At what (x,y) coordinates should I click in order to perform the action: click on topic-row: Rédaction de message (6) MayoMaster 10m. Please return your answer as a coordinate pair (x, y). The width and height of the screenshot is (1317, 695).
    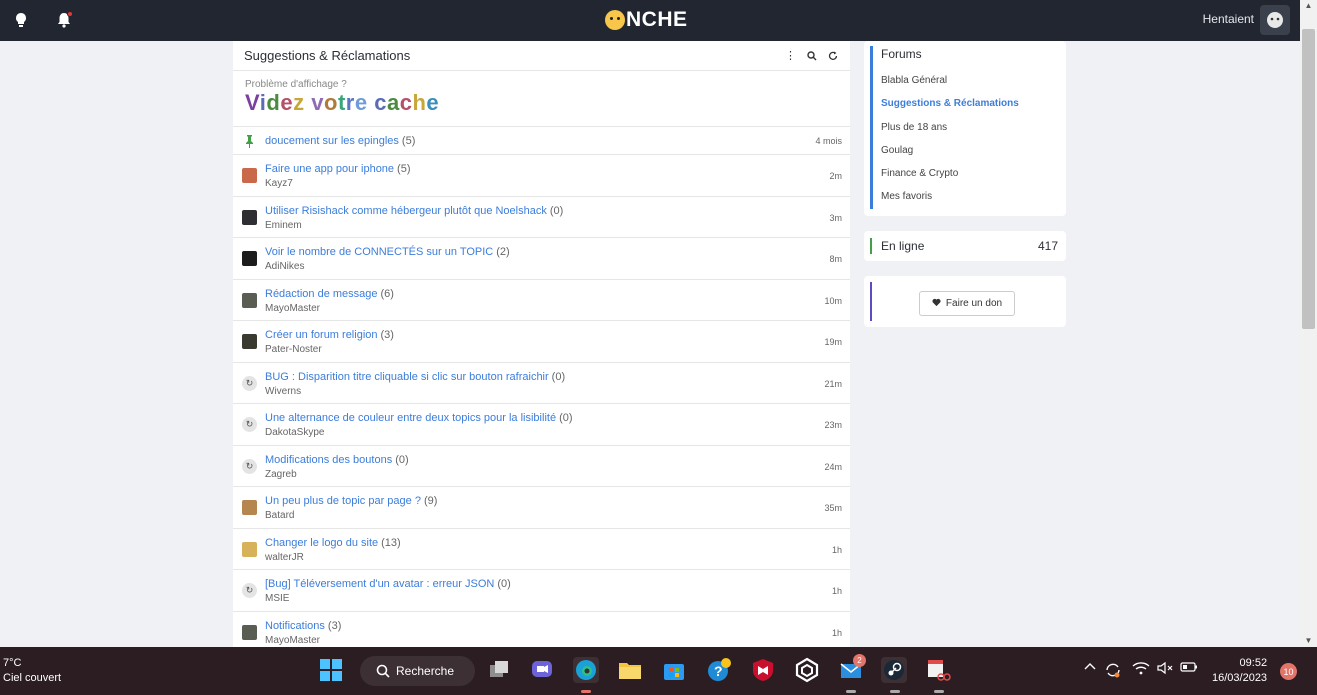
    Looking at the image, I should click on (541, 300).